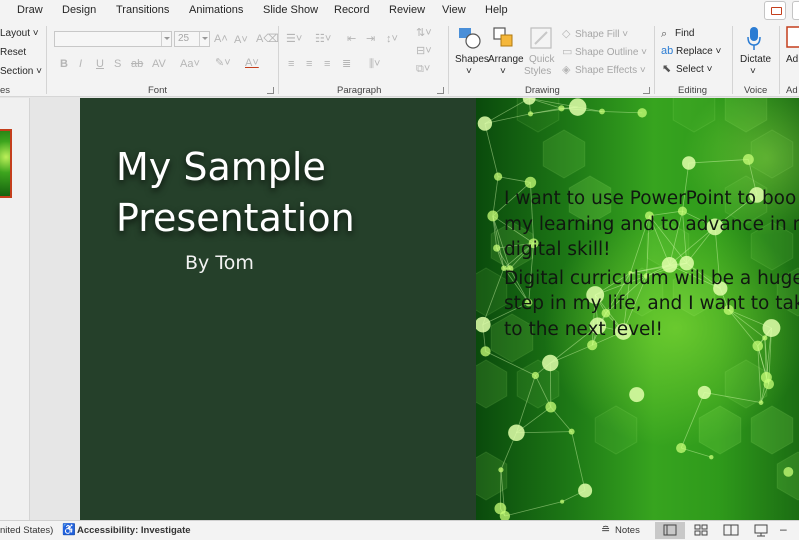  I want to click on tab-draw: Draw, so click(30, 10).